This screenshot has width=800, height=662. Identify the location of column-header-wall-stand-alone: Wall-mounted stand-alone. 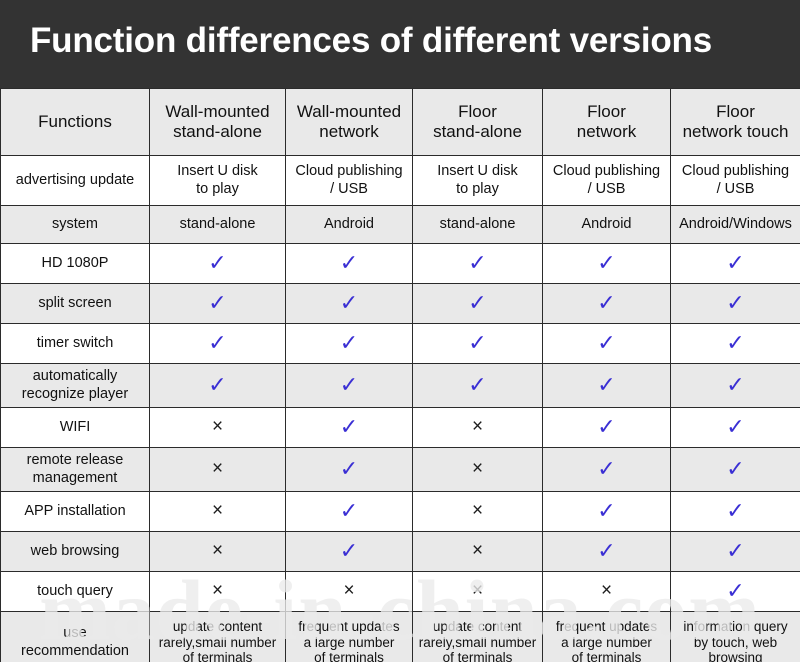
(217, 122).